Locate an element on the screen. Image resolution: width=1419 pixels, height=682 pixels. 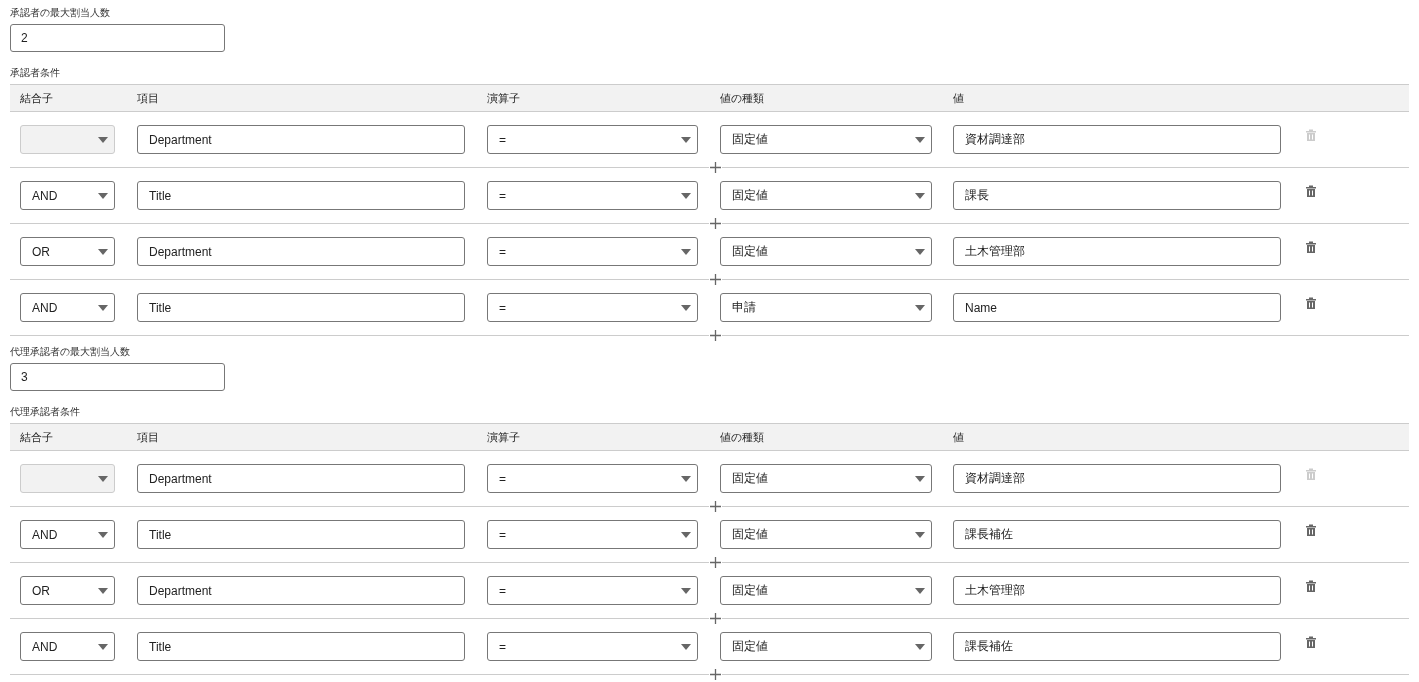
number-input-field: 2 is located at coordinates (117, 38).